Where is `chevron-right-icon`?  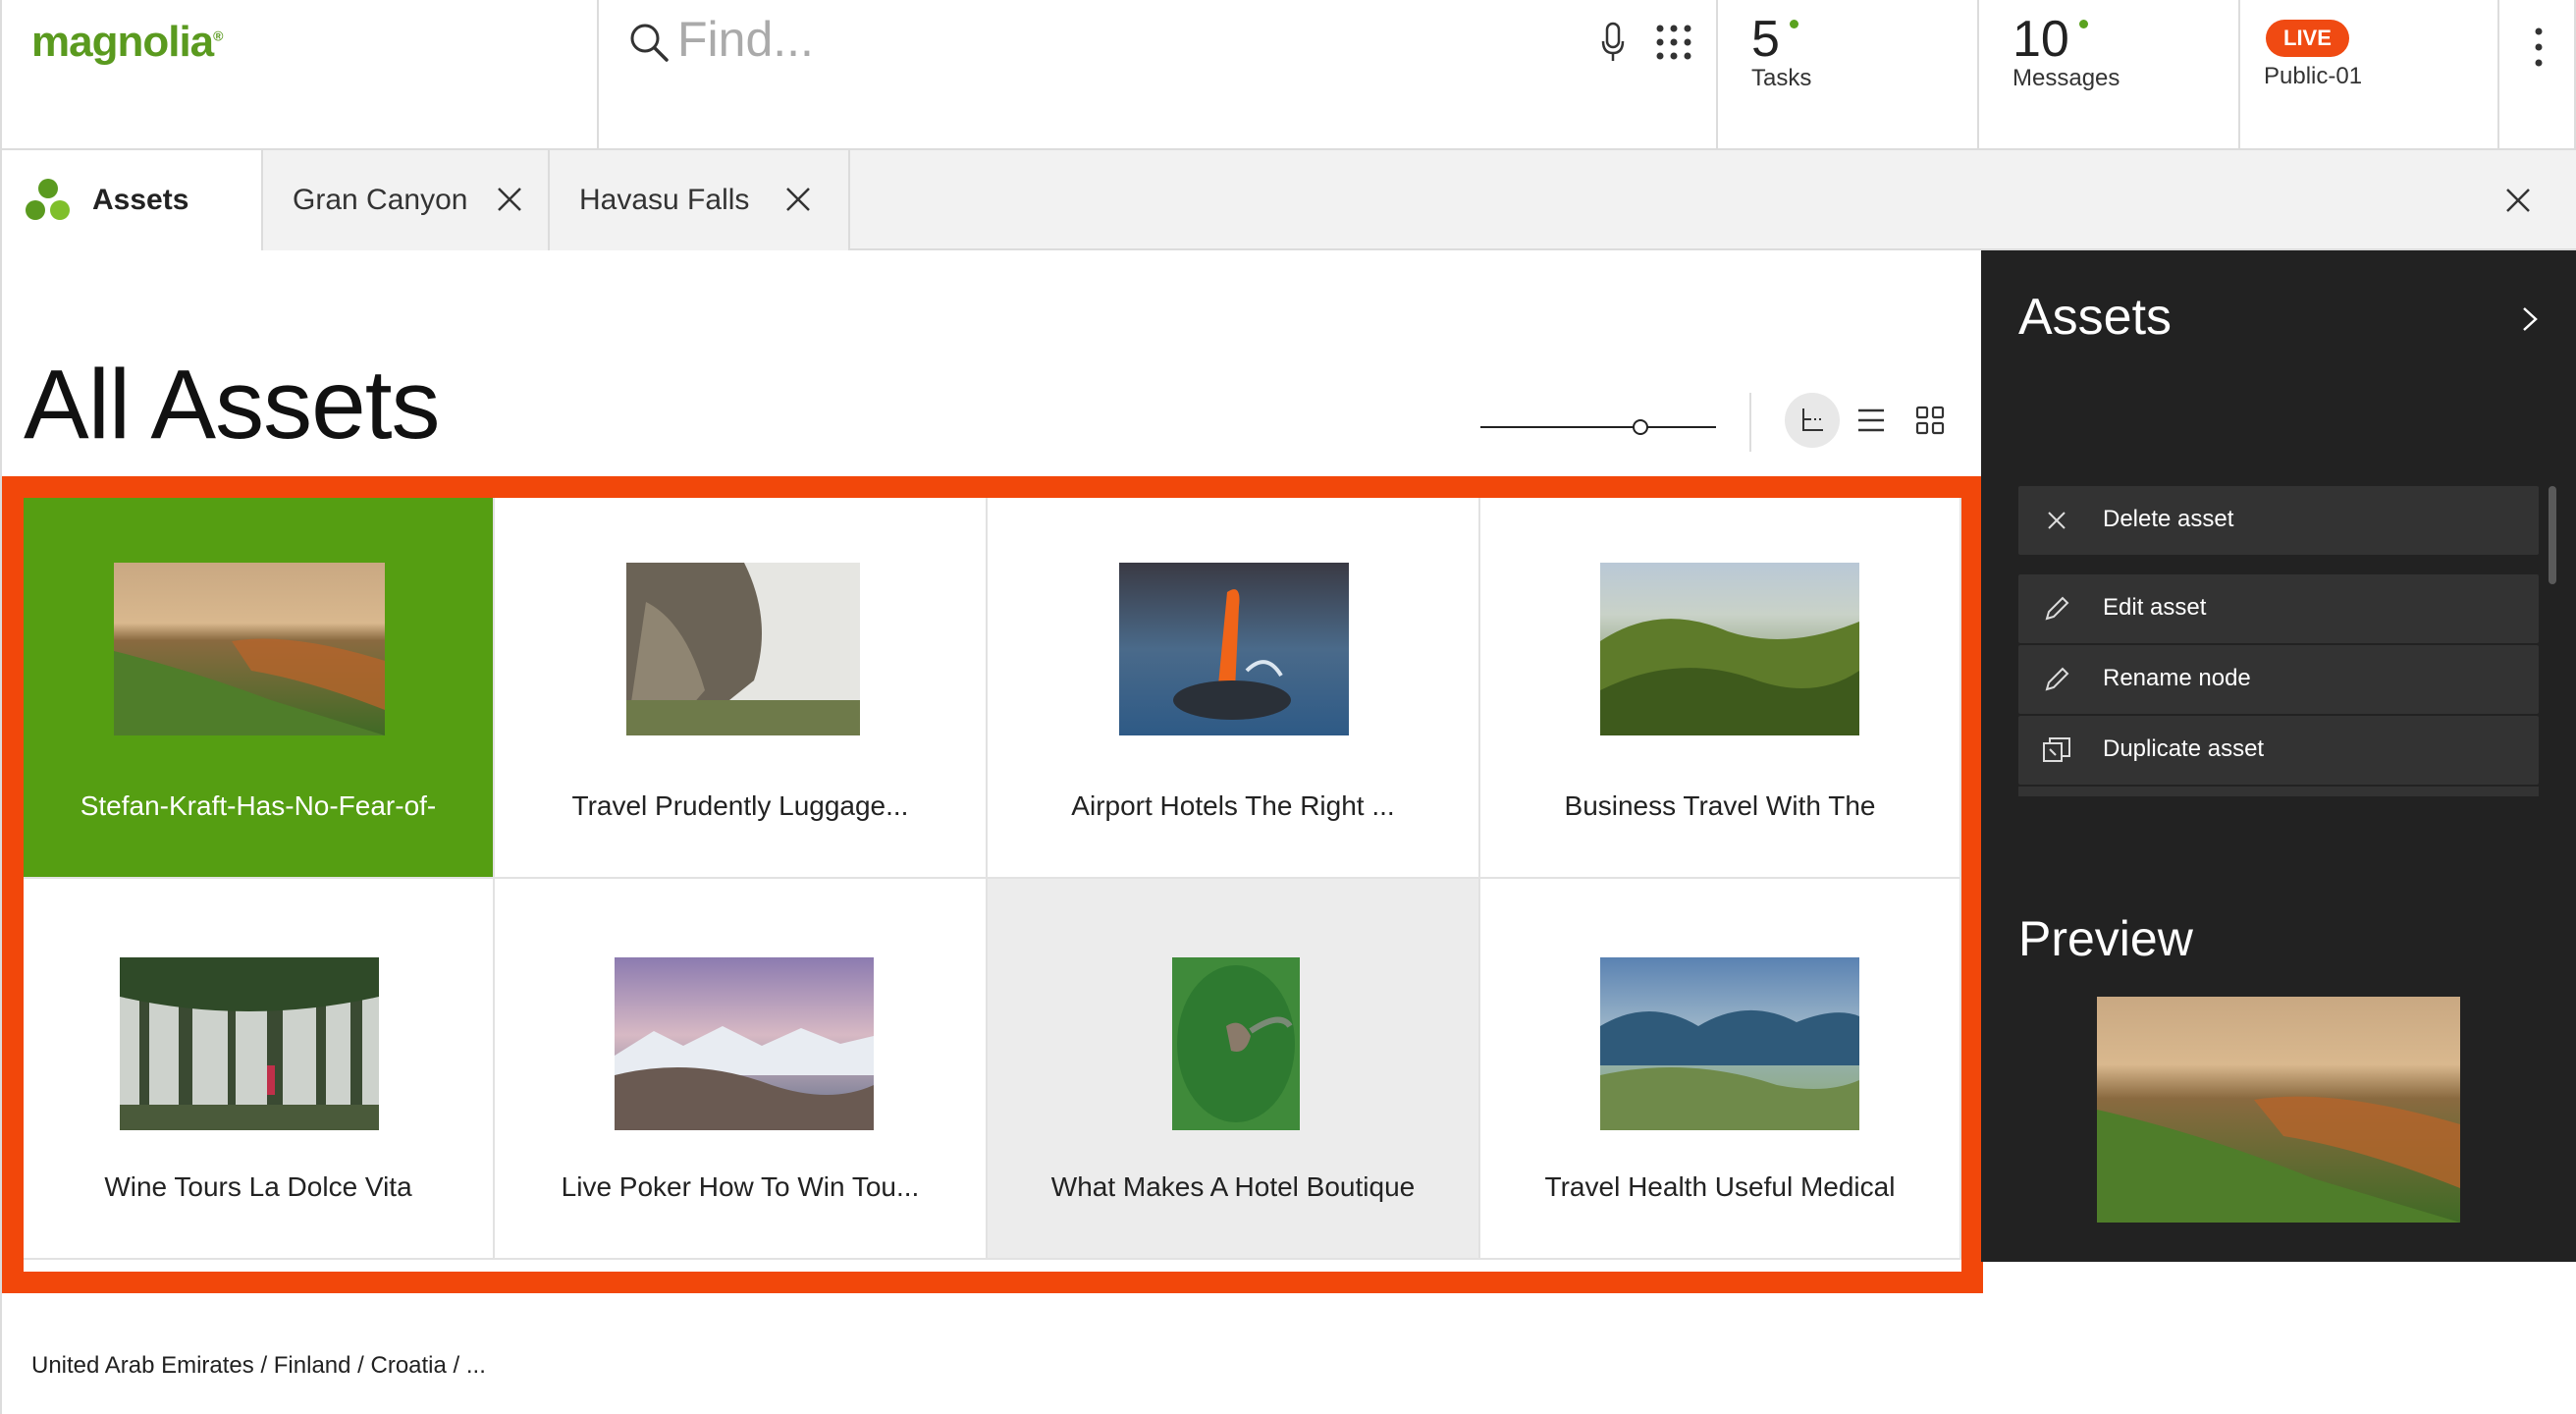 chevron-right-icon is located at coordinates (2530, 319).